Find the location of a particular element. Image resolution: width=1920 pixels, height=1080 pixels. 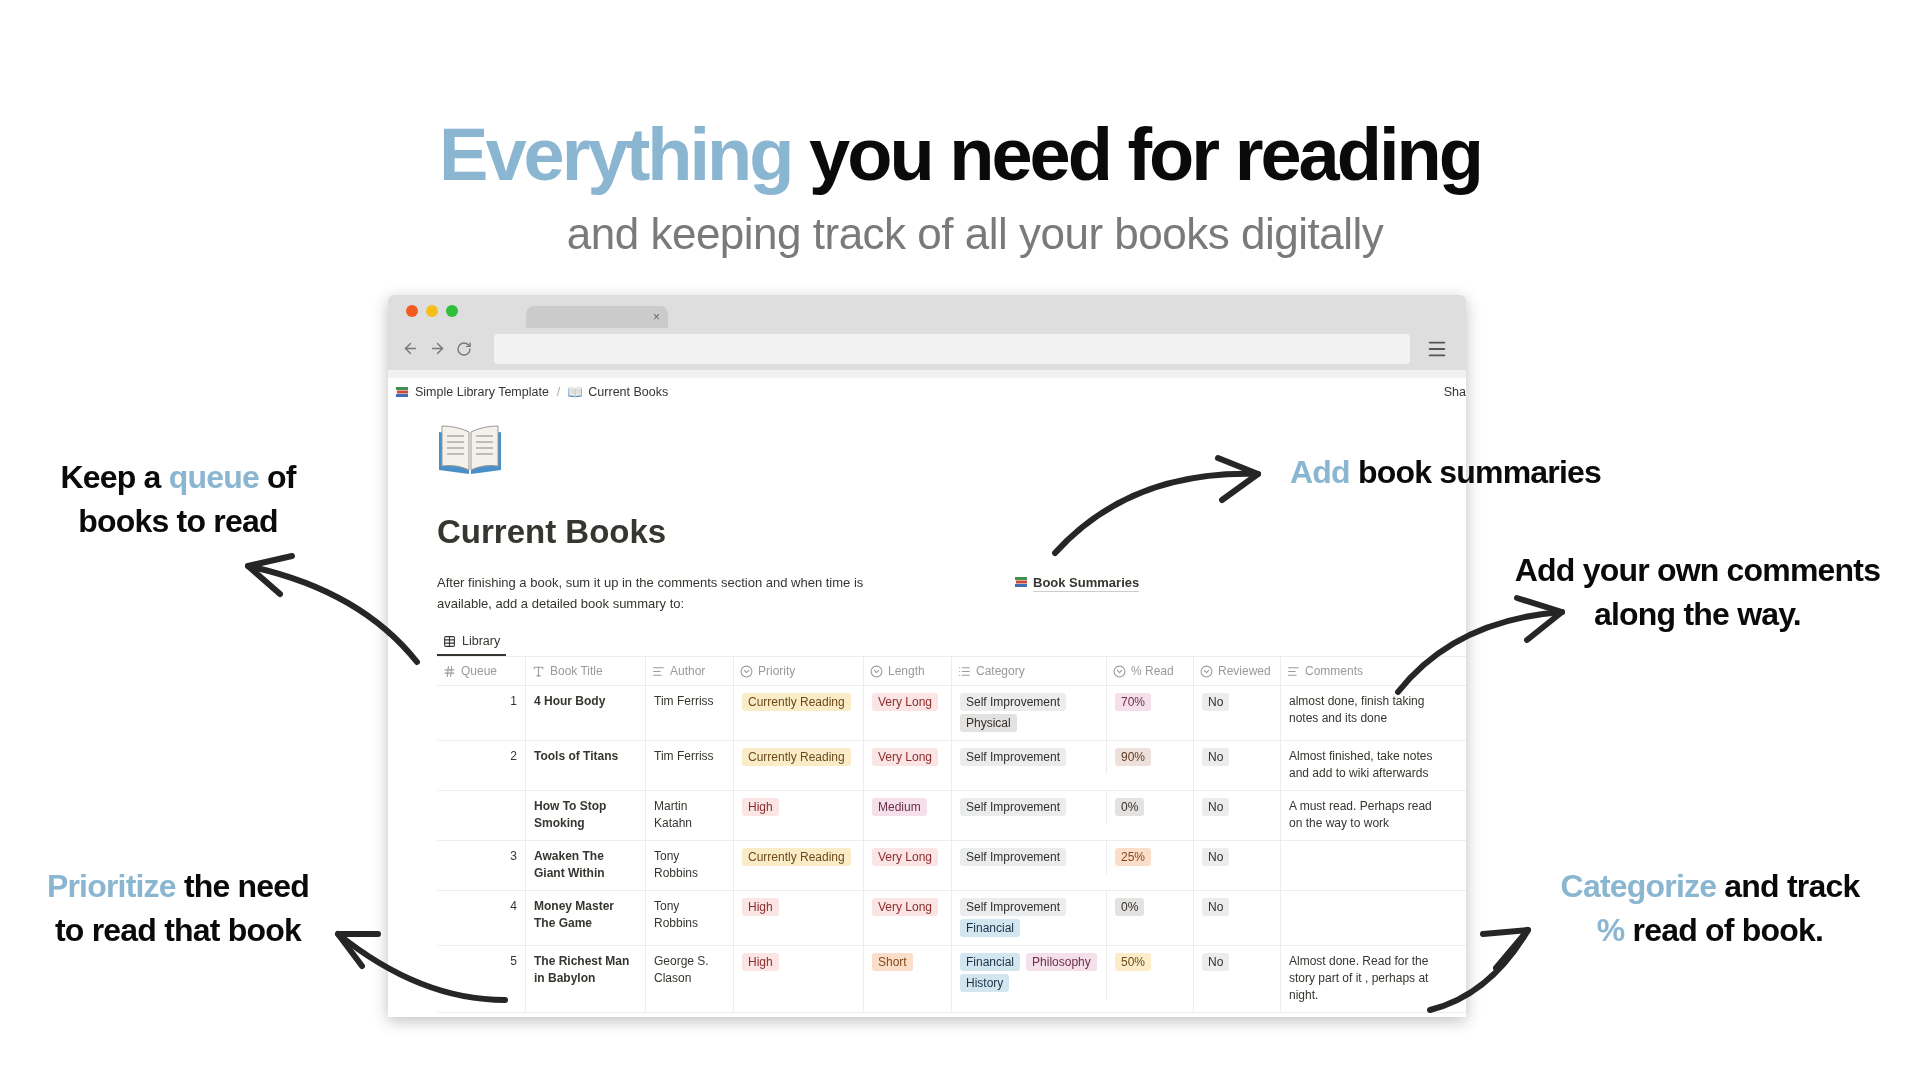

annotation-text: Categorize and track % read of book. is located at coordinates (1710, 908).